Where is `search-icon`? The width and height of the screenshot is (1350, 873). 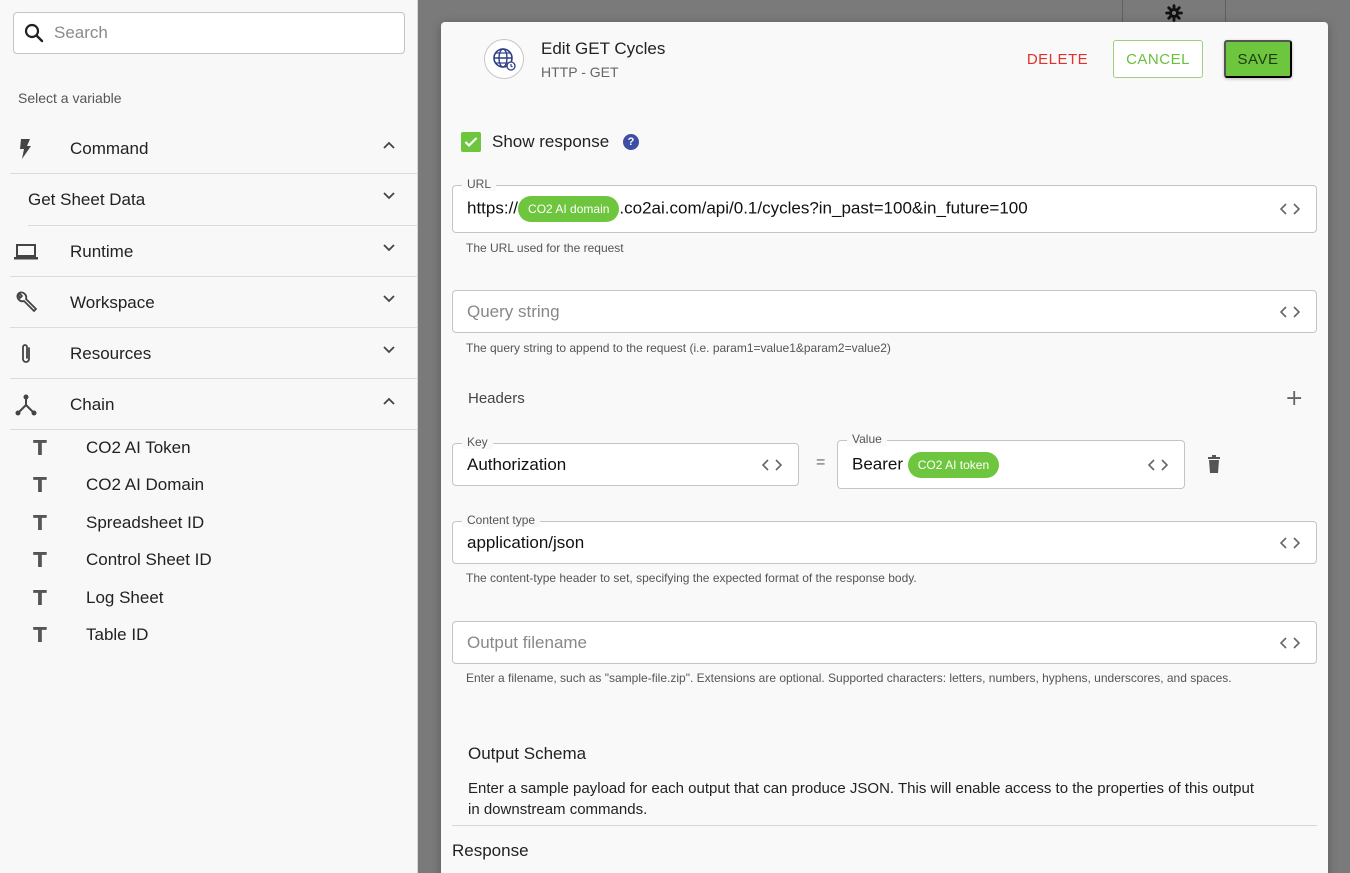 search-icon is located at coordinates (34, 33).